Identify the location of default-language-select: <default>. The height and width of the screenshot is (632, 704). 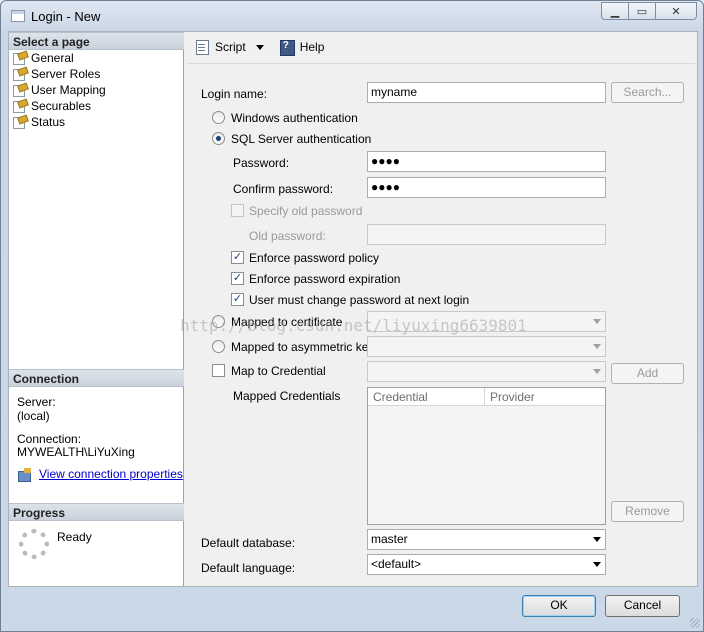
(486, 564).